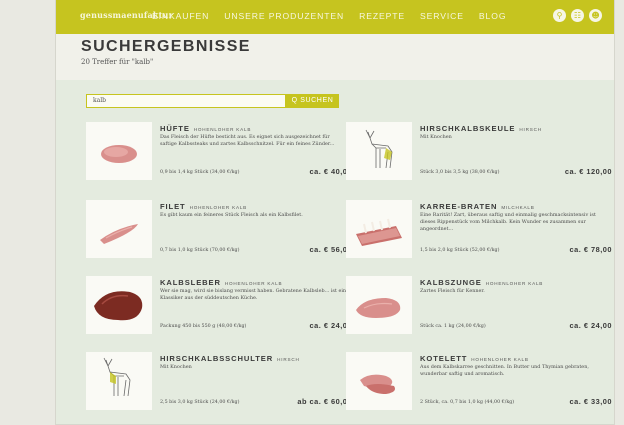 The width and height of the screenshot is (624, 425). I want to click on product-weight: 0,9 bis 1,4 kg Stück (34,00 €/kg), so click(200, 172).